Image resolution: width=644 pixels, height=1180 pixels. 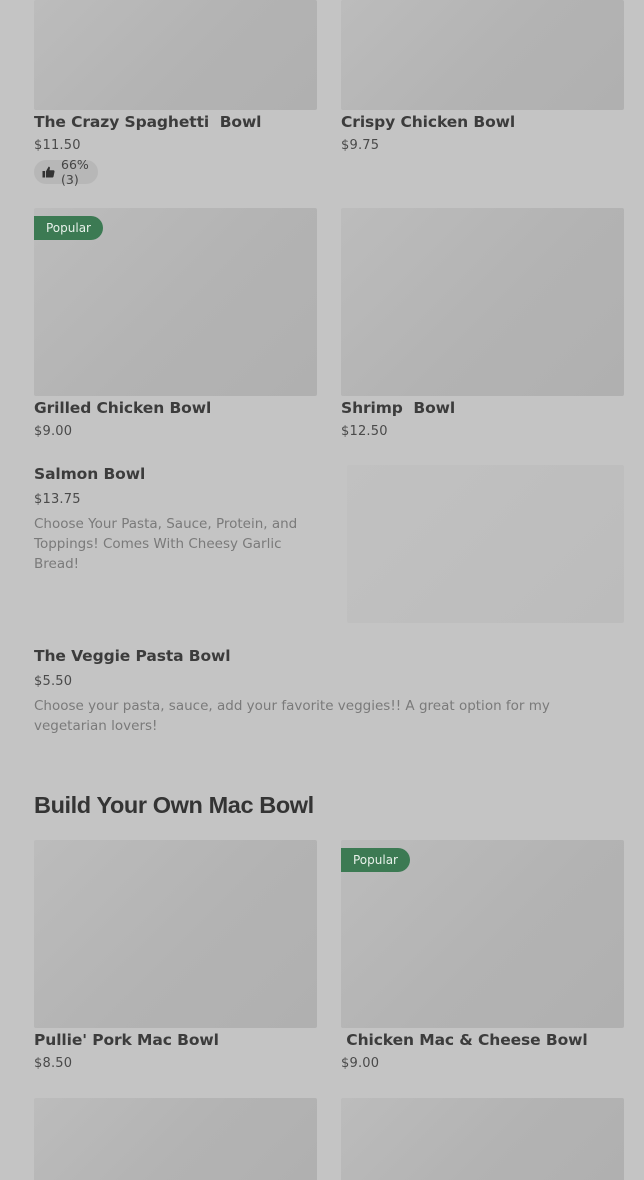 I want to click on item-price: $9.75, so click(x=360, y=145).